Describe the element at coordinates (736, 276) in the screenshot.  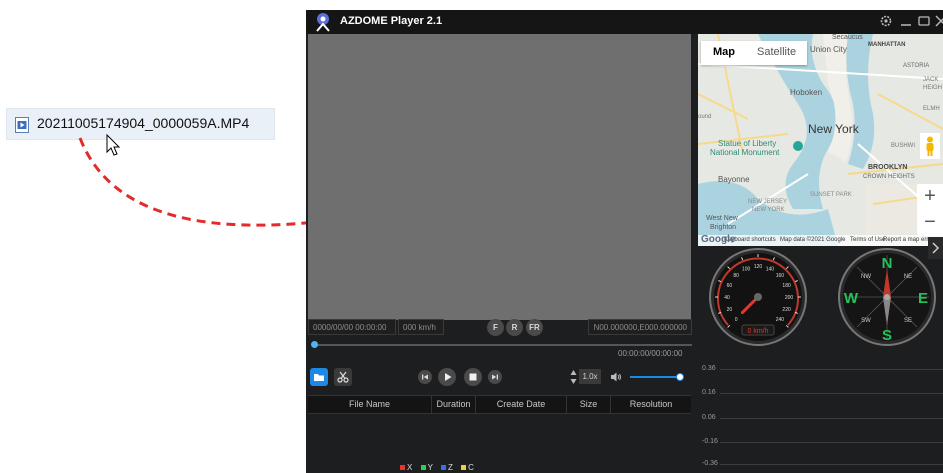
I see `speedometer-tick-label: 80` at that location.